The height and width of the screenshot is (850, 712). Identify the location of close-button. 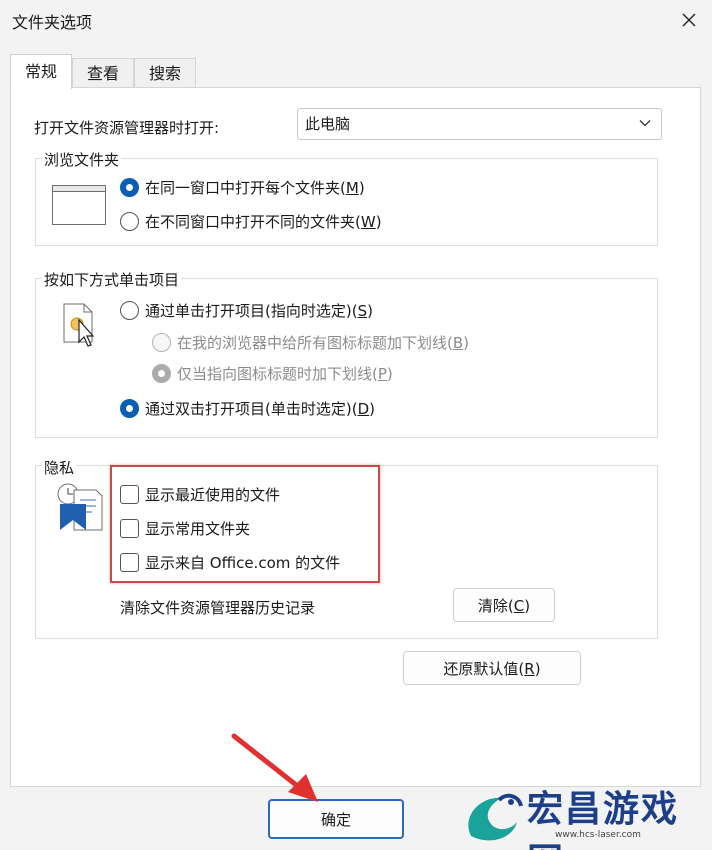
(689, 20).